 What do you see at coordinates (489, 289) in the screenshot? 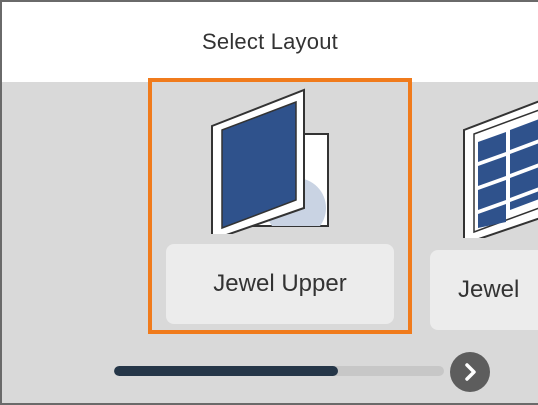
I see `layout-label: Jewel` at bounding box center [489, 289].